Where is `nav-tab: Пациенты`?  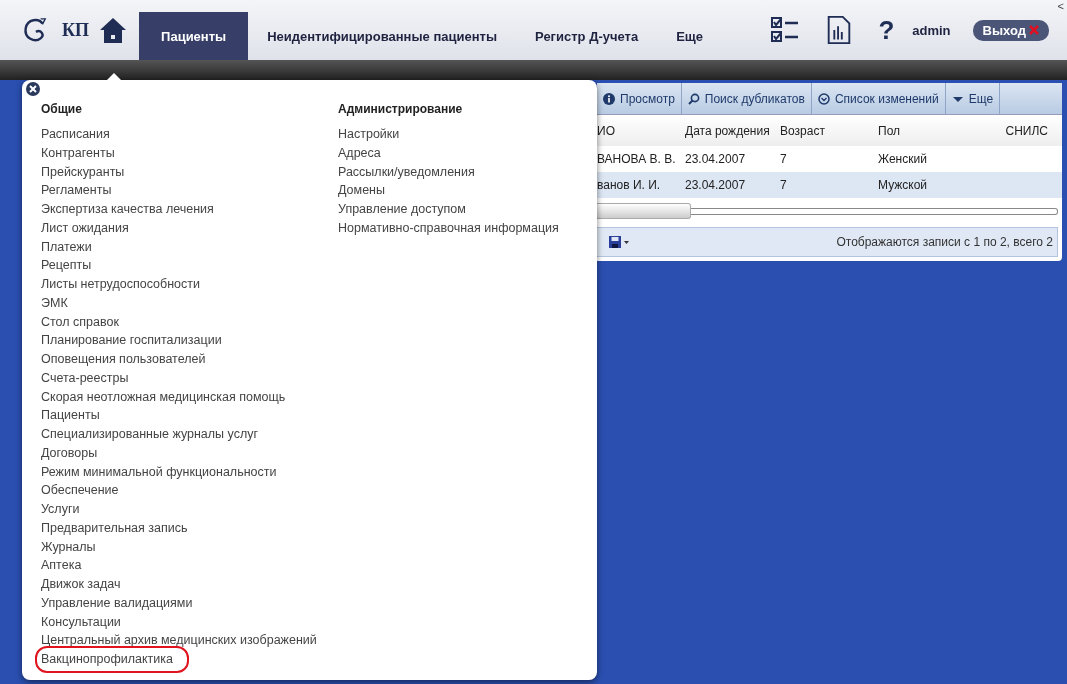
nav-tab: Пациенты is located at coordinates (194, 36).